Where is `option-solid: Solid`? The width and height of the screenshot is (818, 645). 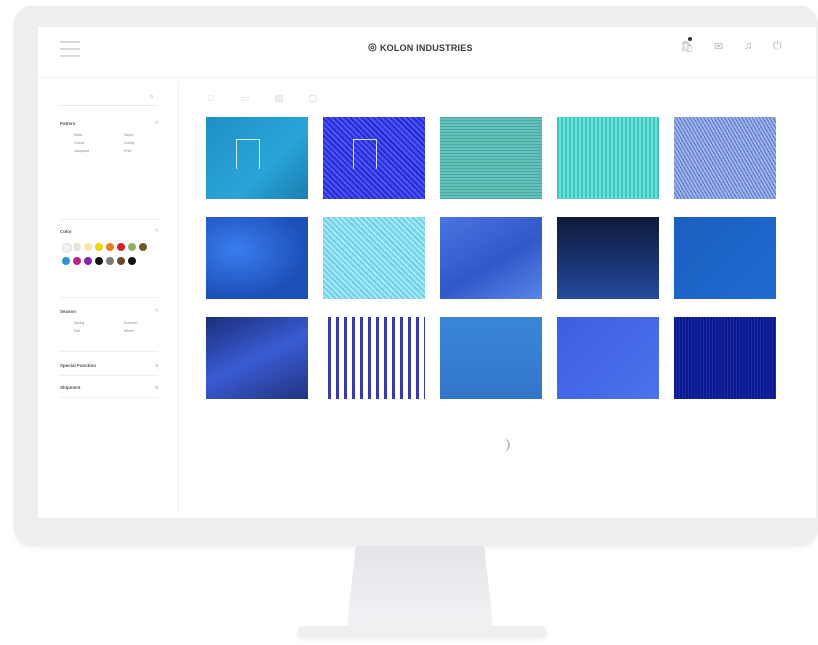
option-solid: Solid is located at coordinates (99, 135).